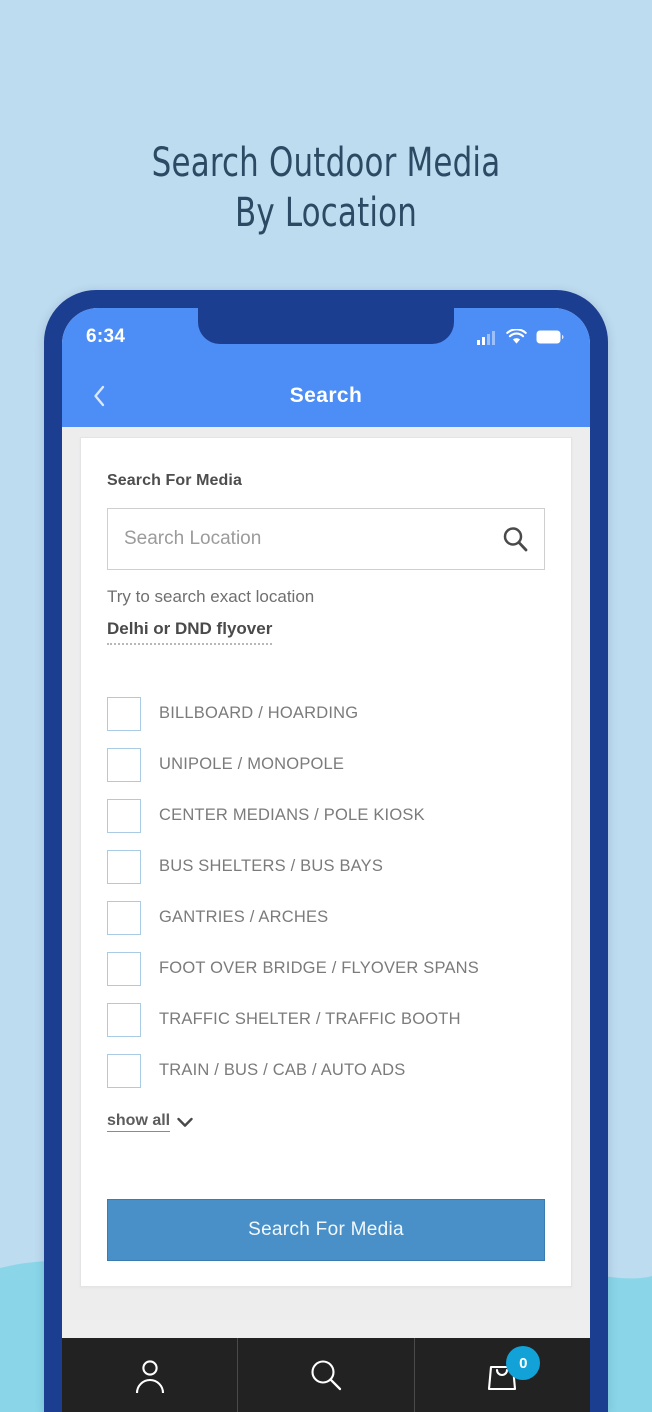  I want to click on search-form-label: Search For Media, so click(174, 480).